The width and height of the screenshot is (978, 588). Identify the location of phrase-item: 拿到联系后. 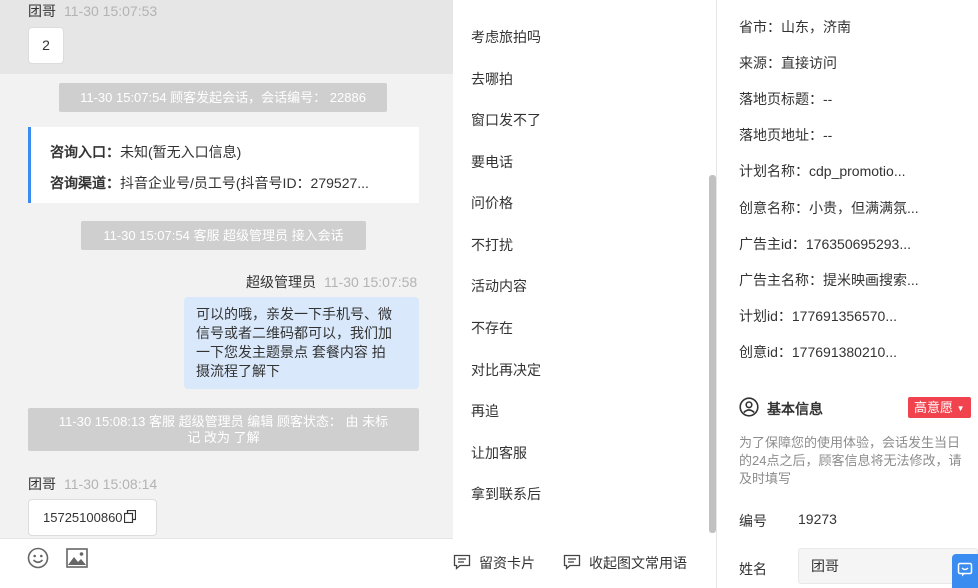
(506, 494).